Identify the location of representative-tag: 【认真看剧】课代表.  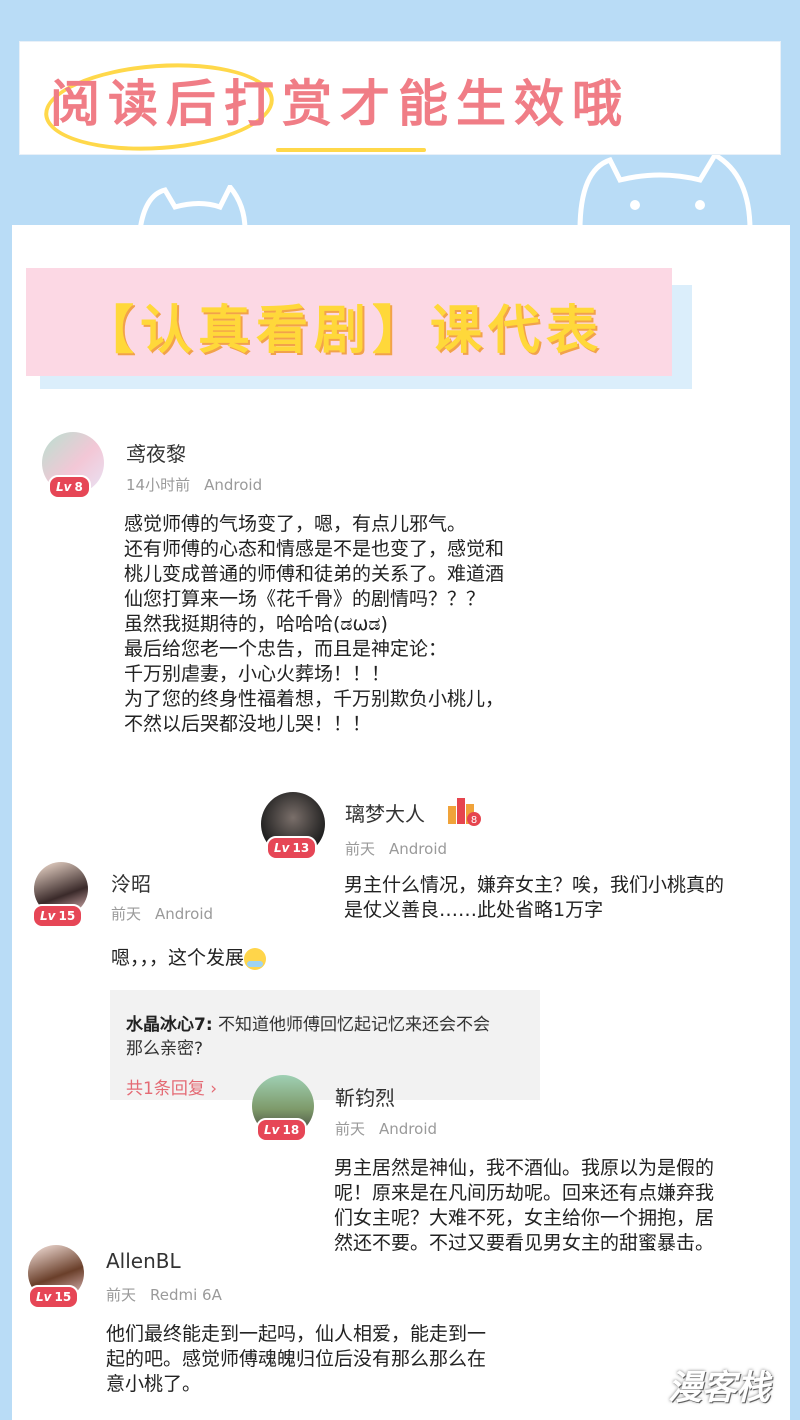
(349, 322).